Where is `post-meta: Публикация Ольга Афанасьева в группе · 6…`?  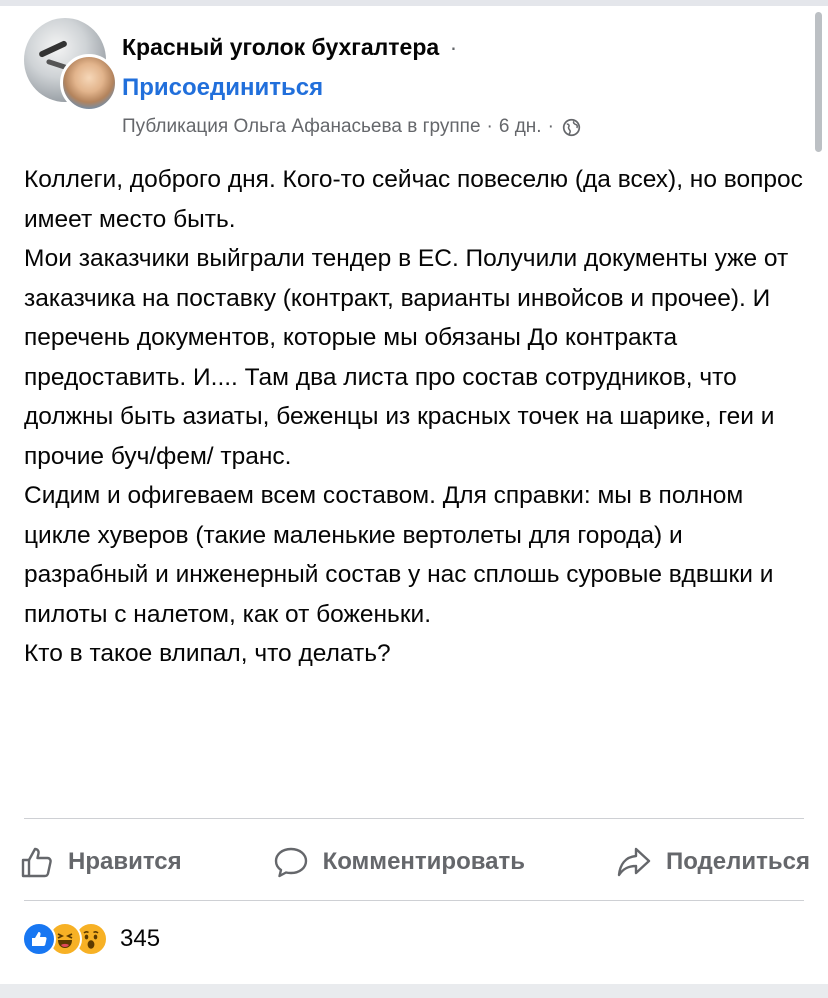 post-meta: Публикация Ольга Афанасьева в группе · 6… is located at coordinates (351, 127).